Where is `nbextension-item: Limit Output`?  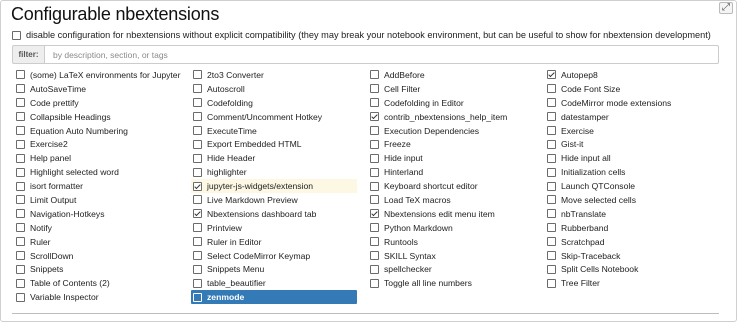 nbextension-item: Limit Output is located at coordinates (97, 200).